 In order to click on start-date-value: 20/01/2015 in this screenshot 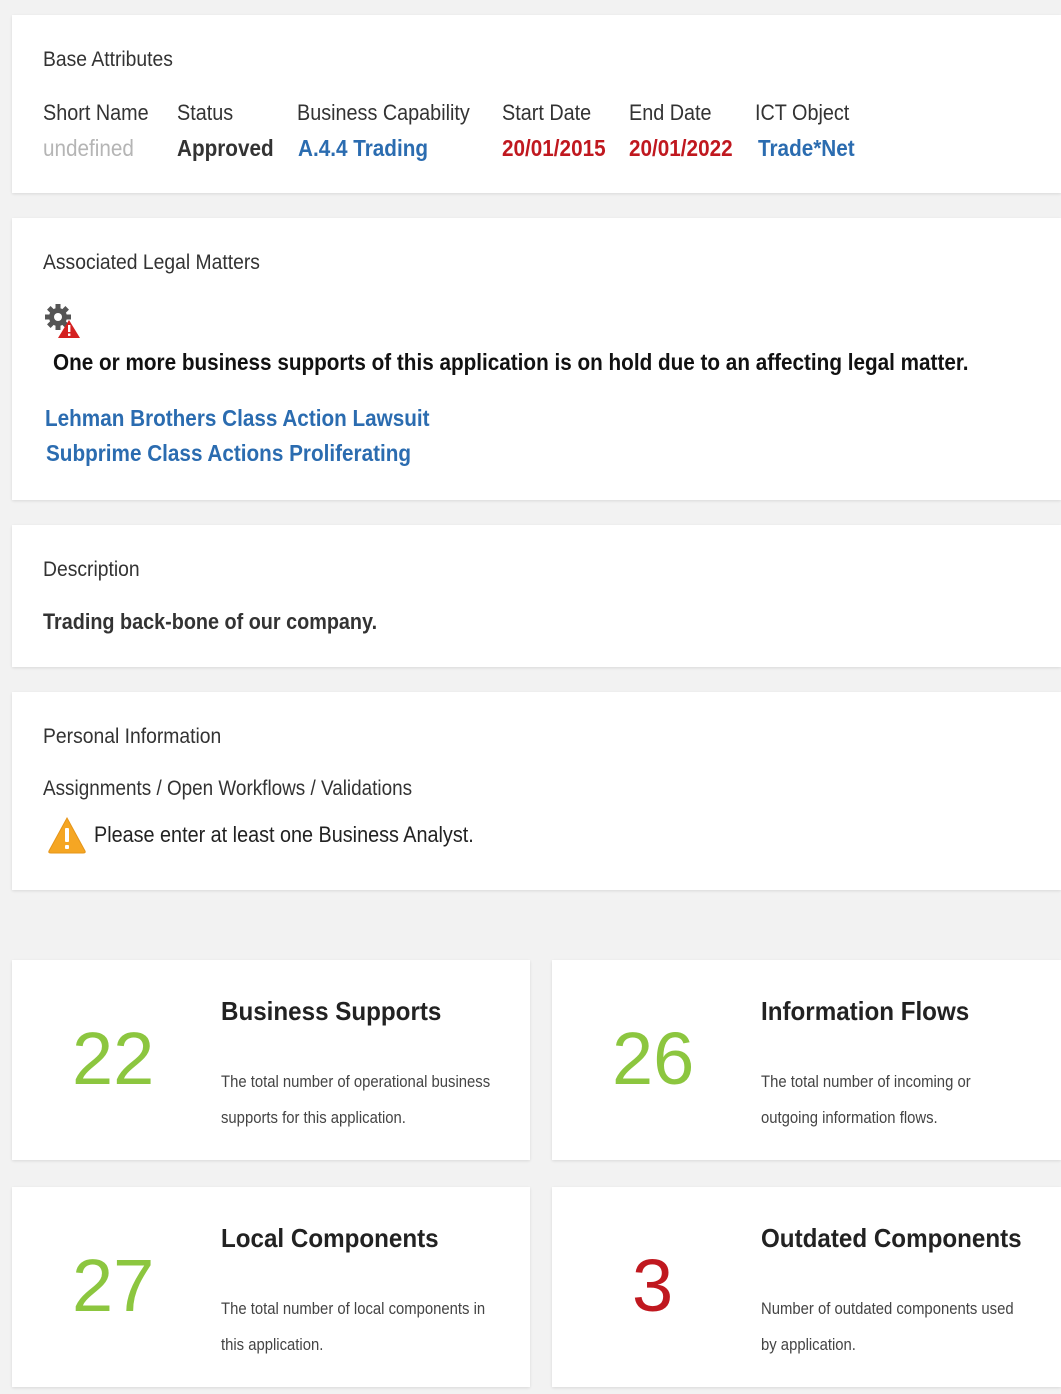, I will do `click(554, 148)`.